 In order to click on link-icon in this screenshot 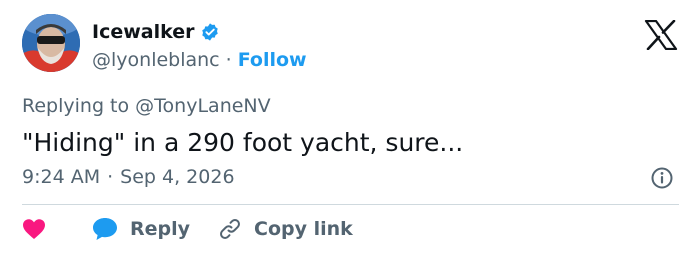, I will do `click(230, 229)`.